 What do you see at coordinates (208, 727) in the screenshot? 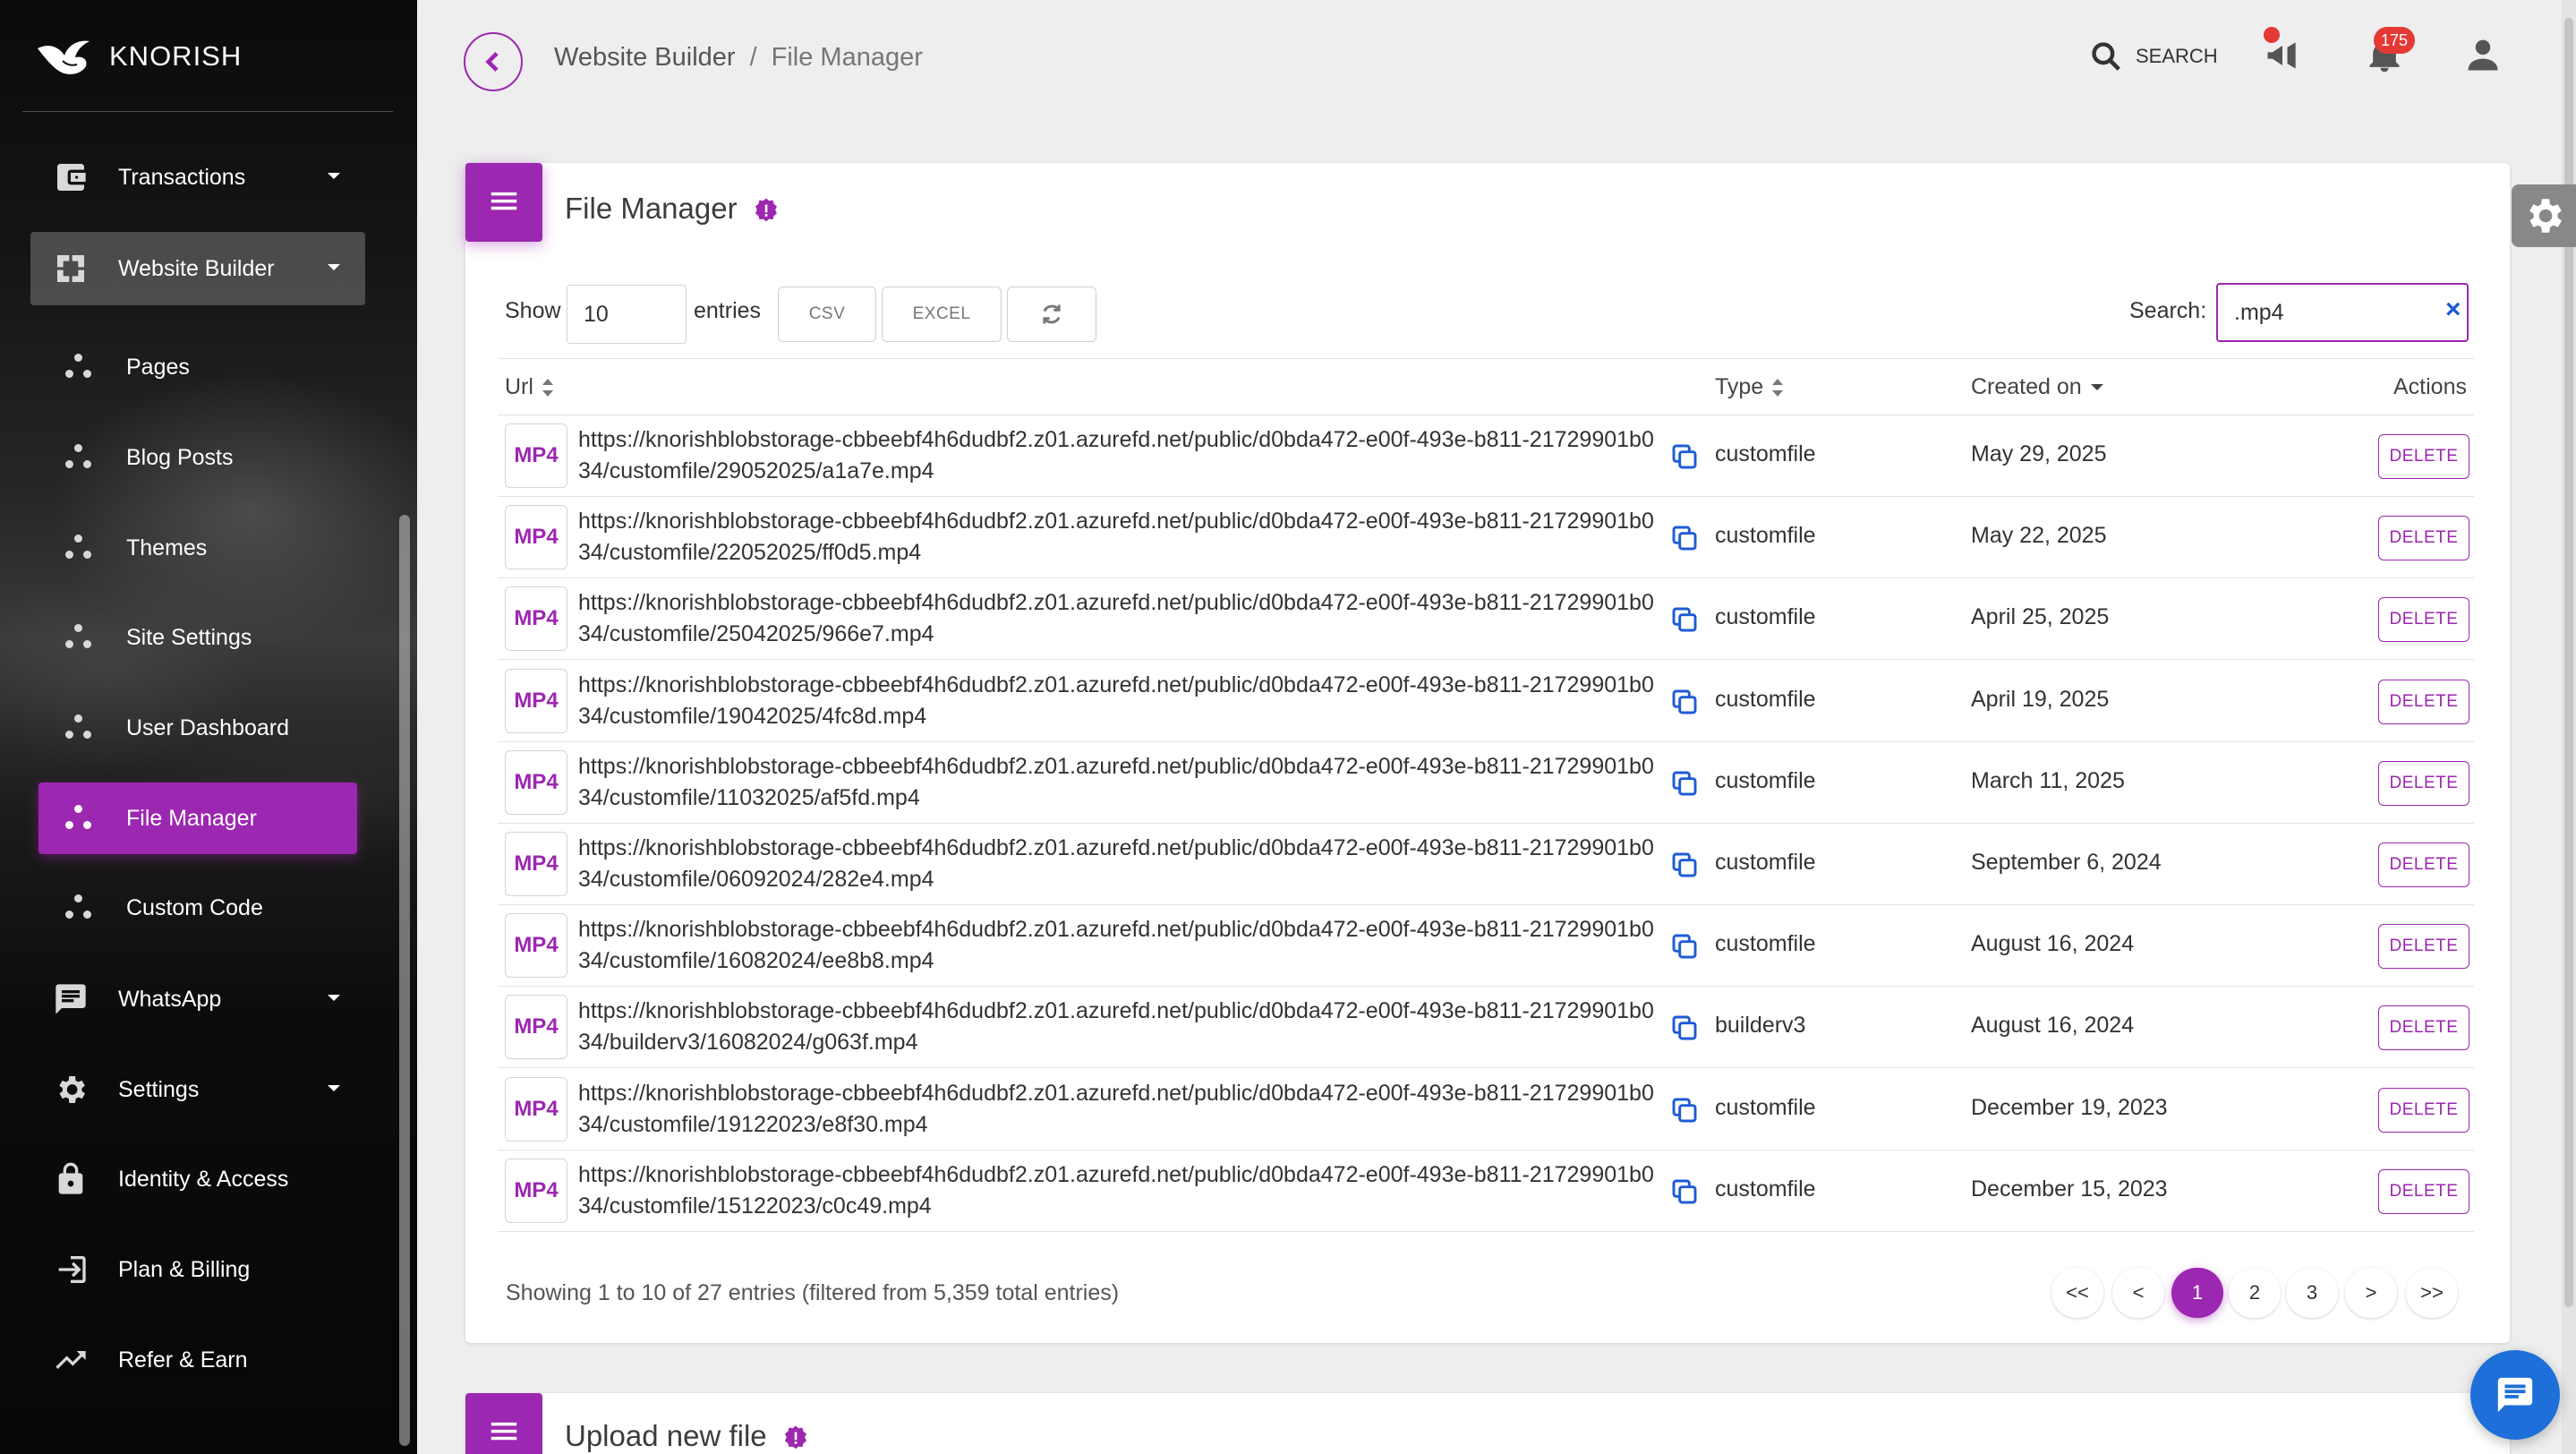
I see `sidebar-subitem-label: User Dashboard` at bounding box center [208, 727].